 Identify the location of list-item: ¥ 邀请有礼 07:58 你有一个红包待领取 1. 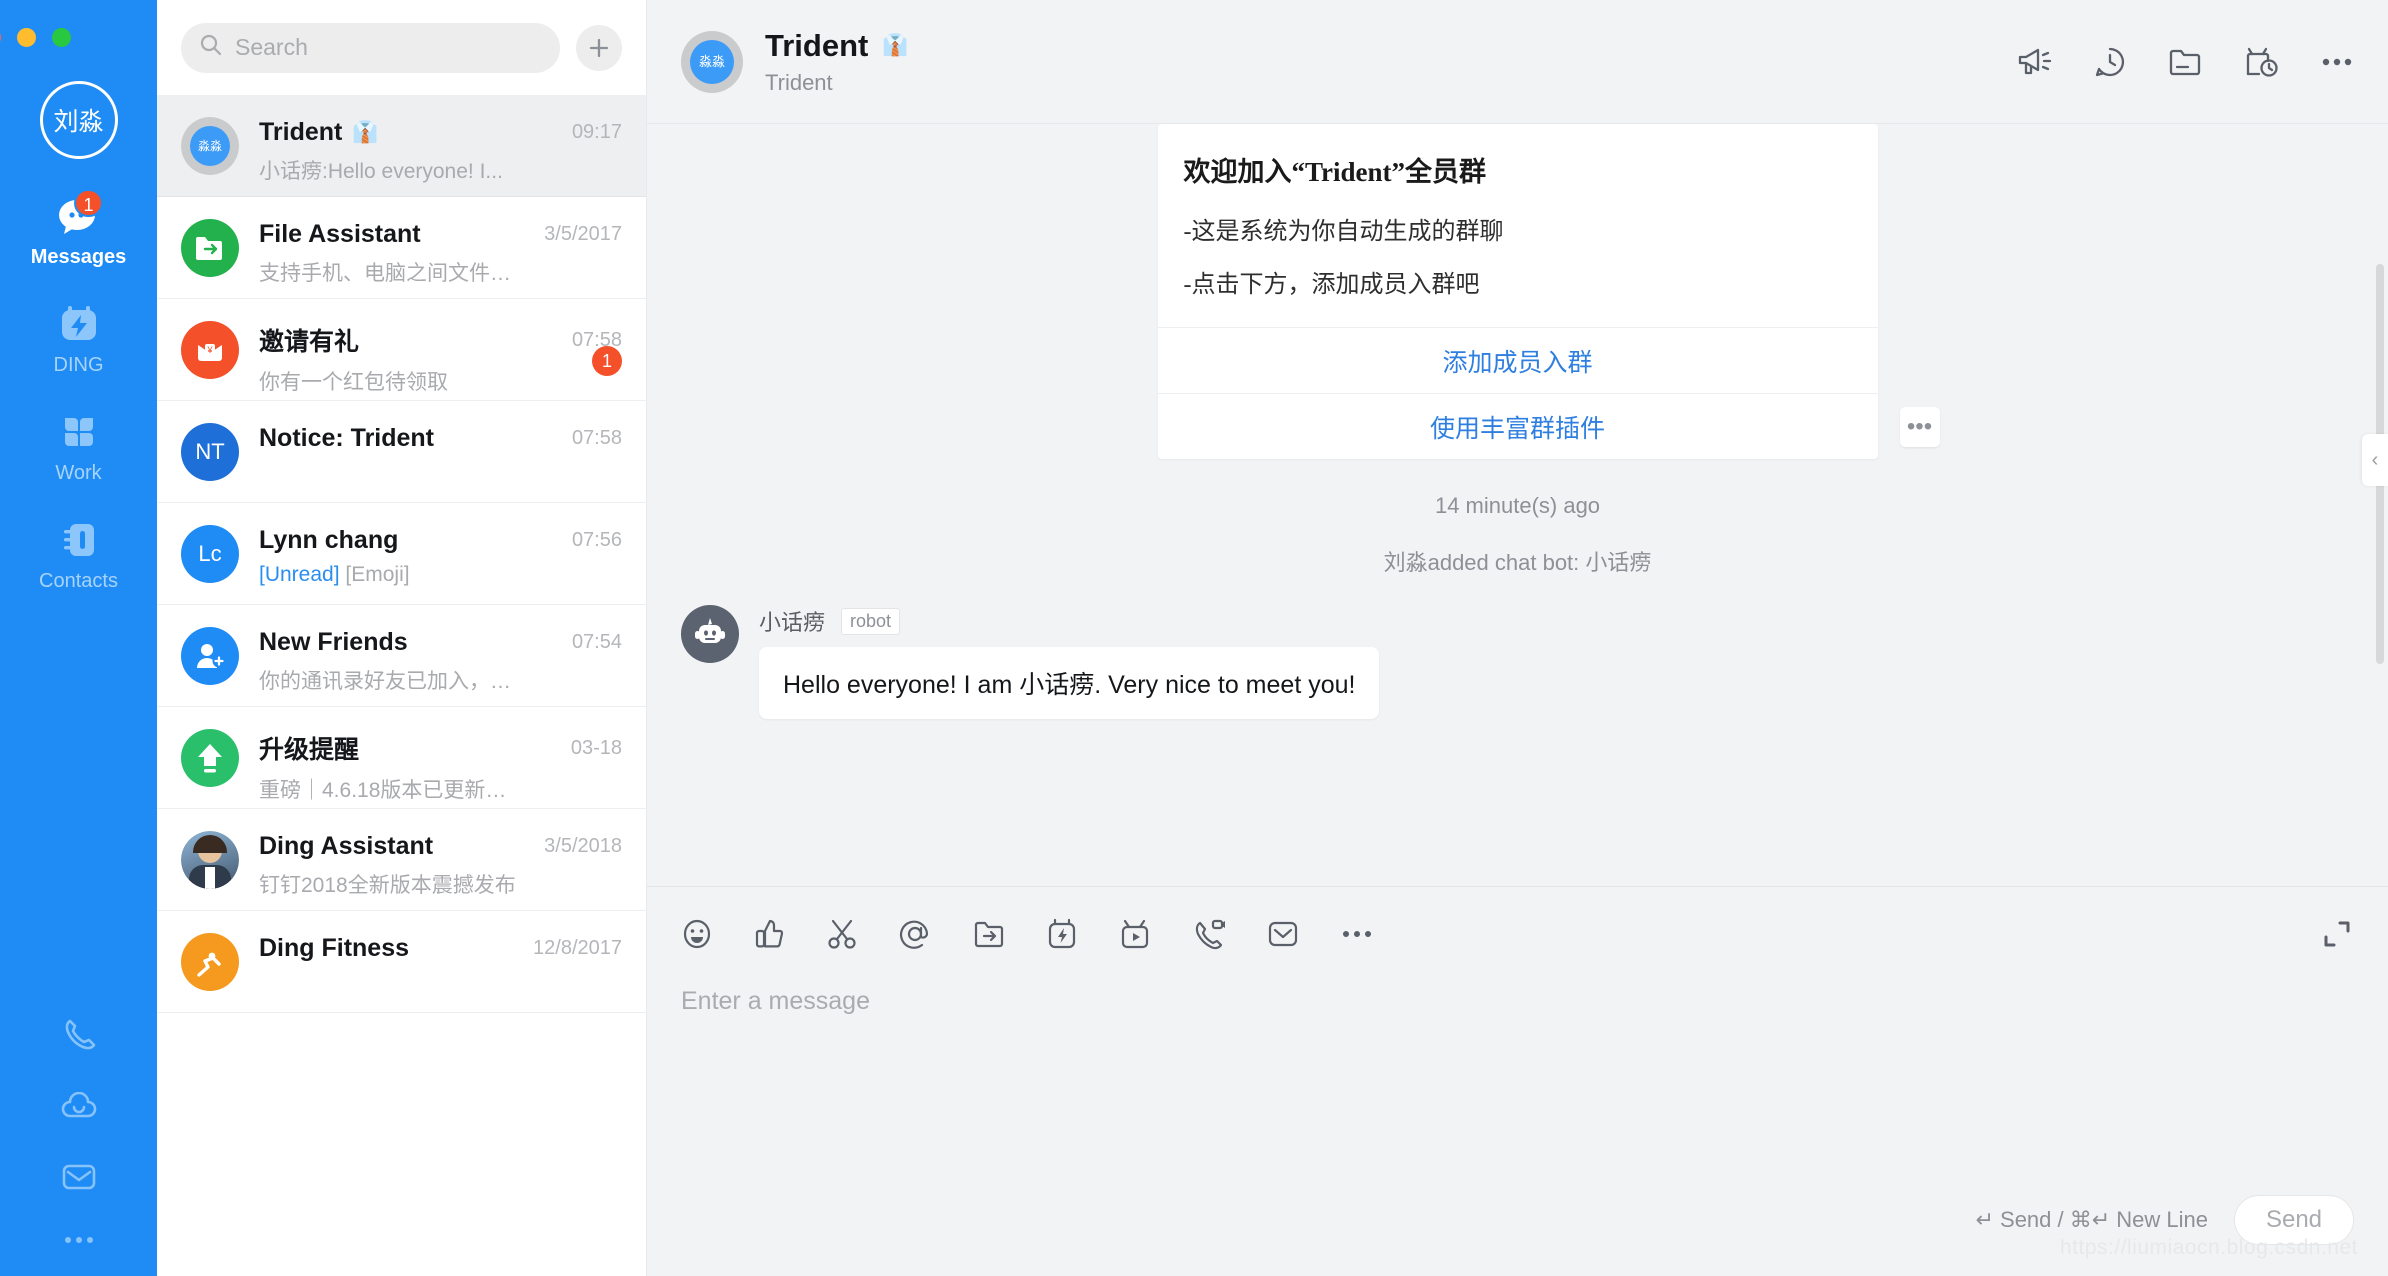
(401, 350).